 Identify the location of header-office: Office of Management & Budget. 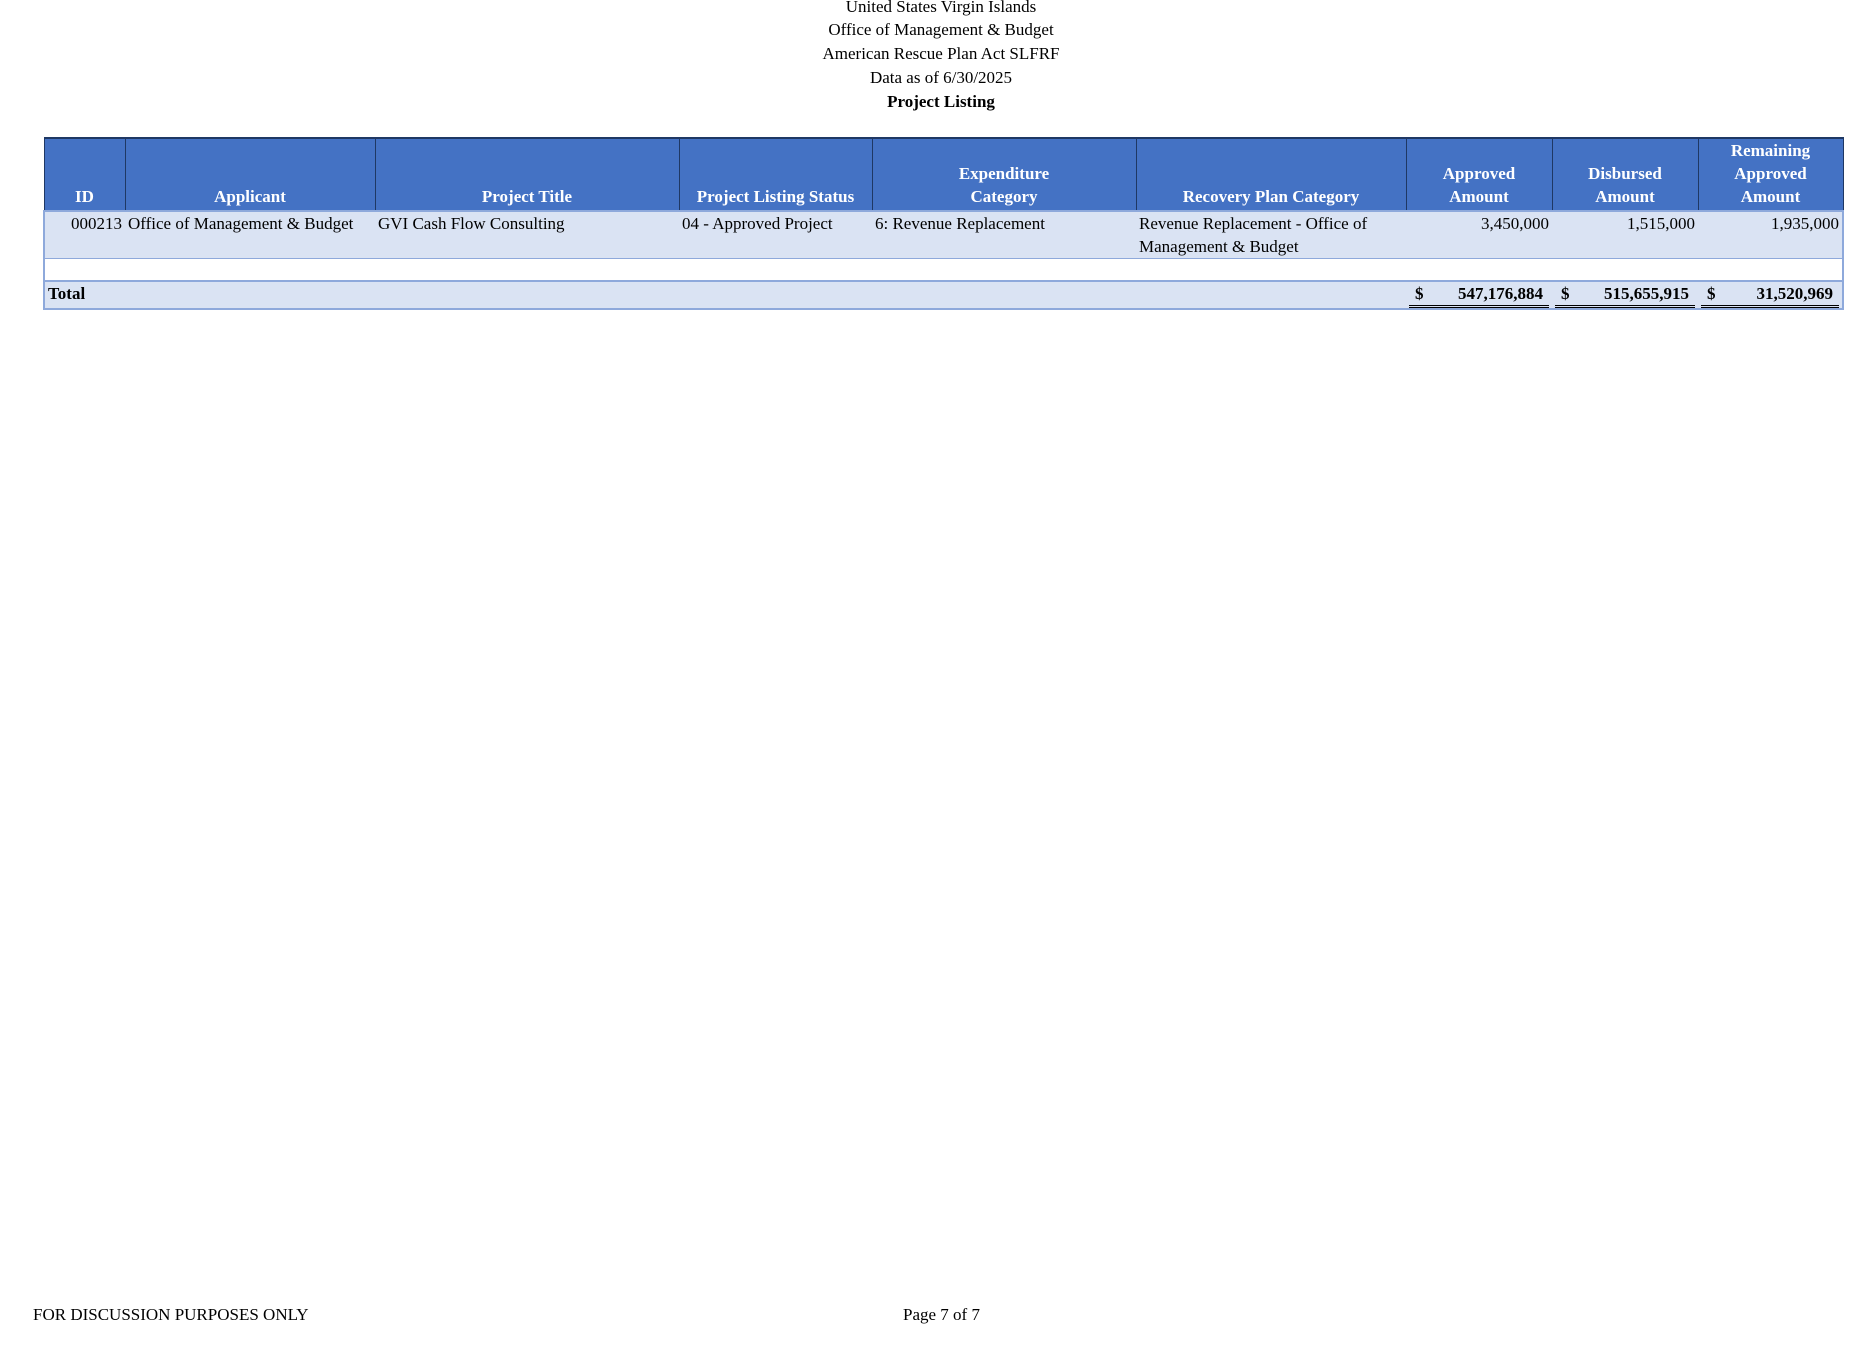
(941, 29).